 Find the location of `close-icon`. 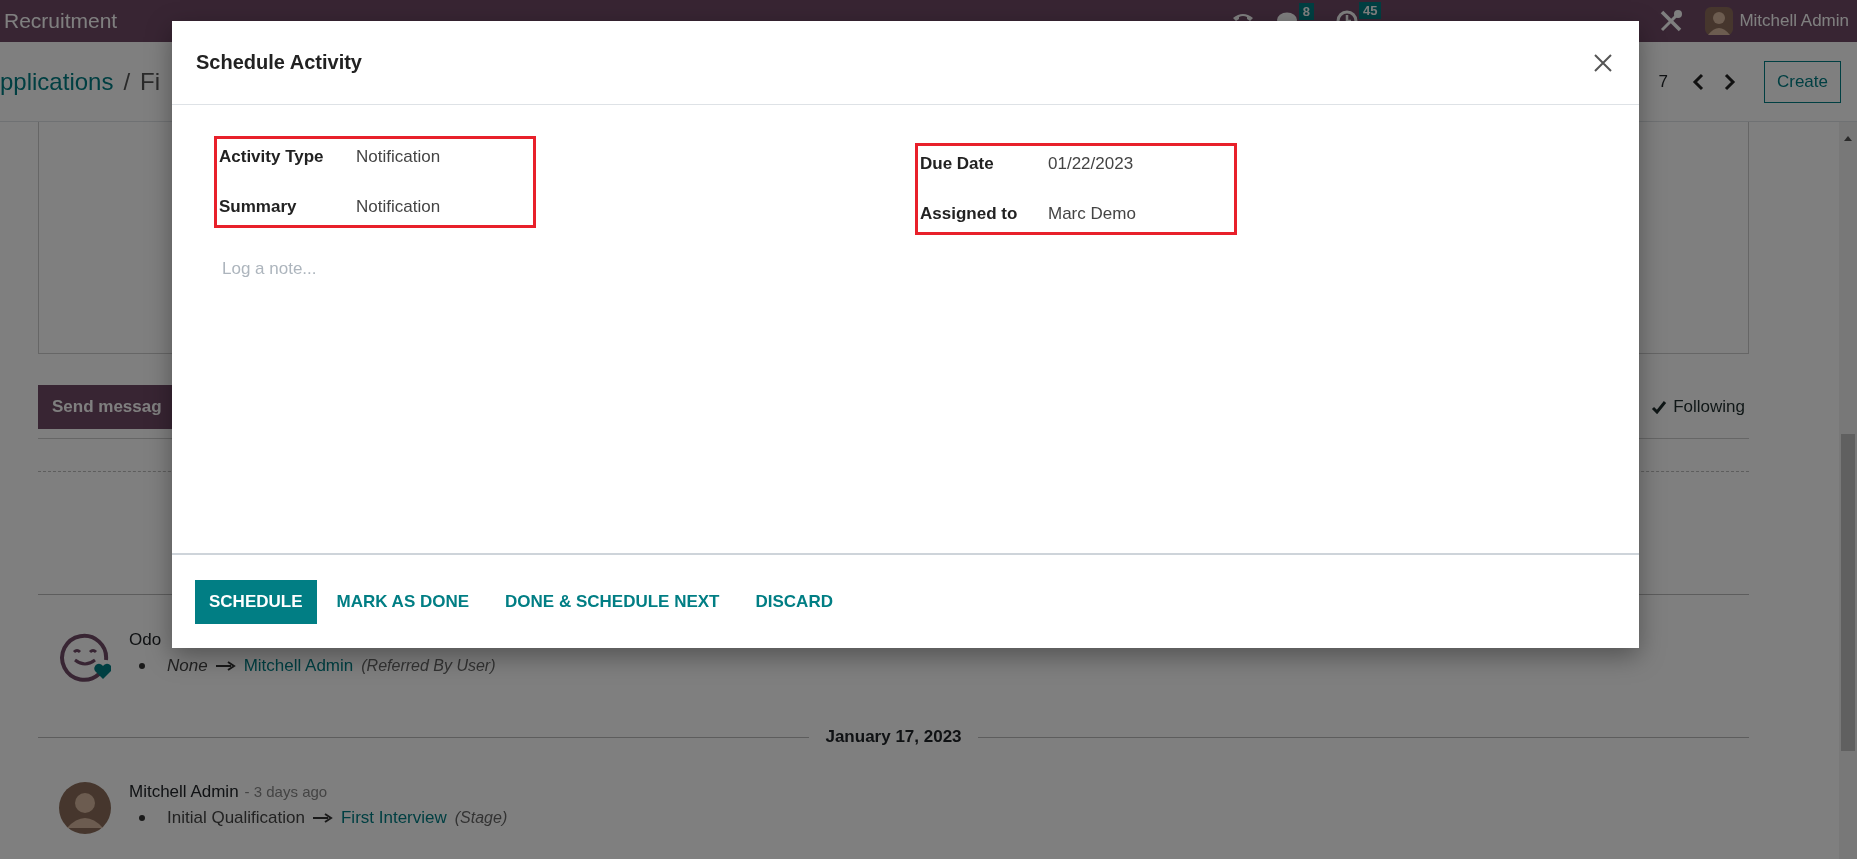

close-icon is located at coordinates (1603, 62).